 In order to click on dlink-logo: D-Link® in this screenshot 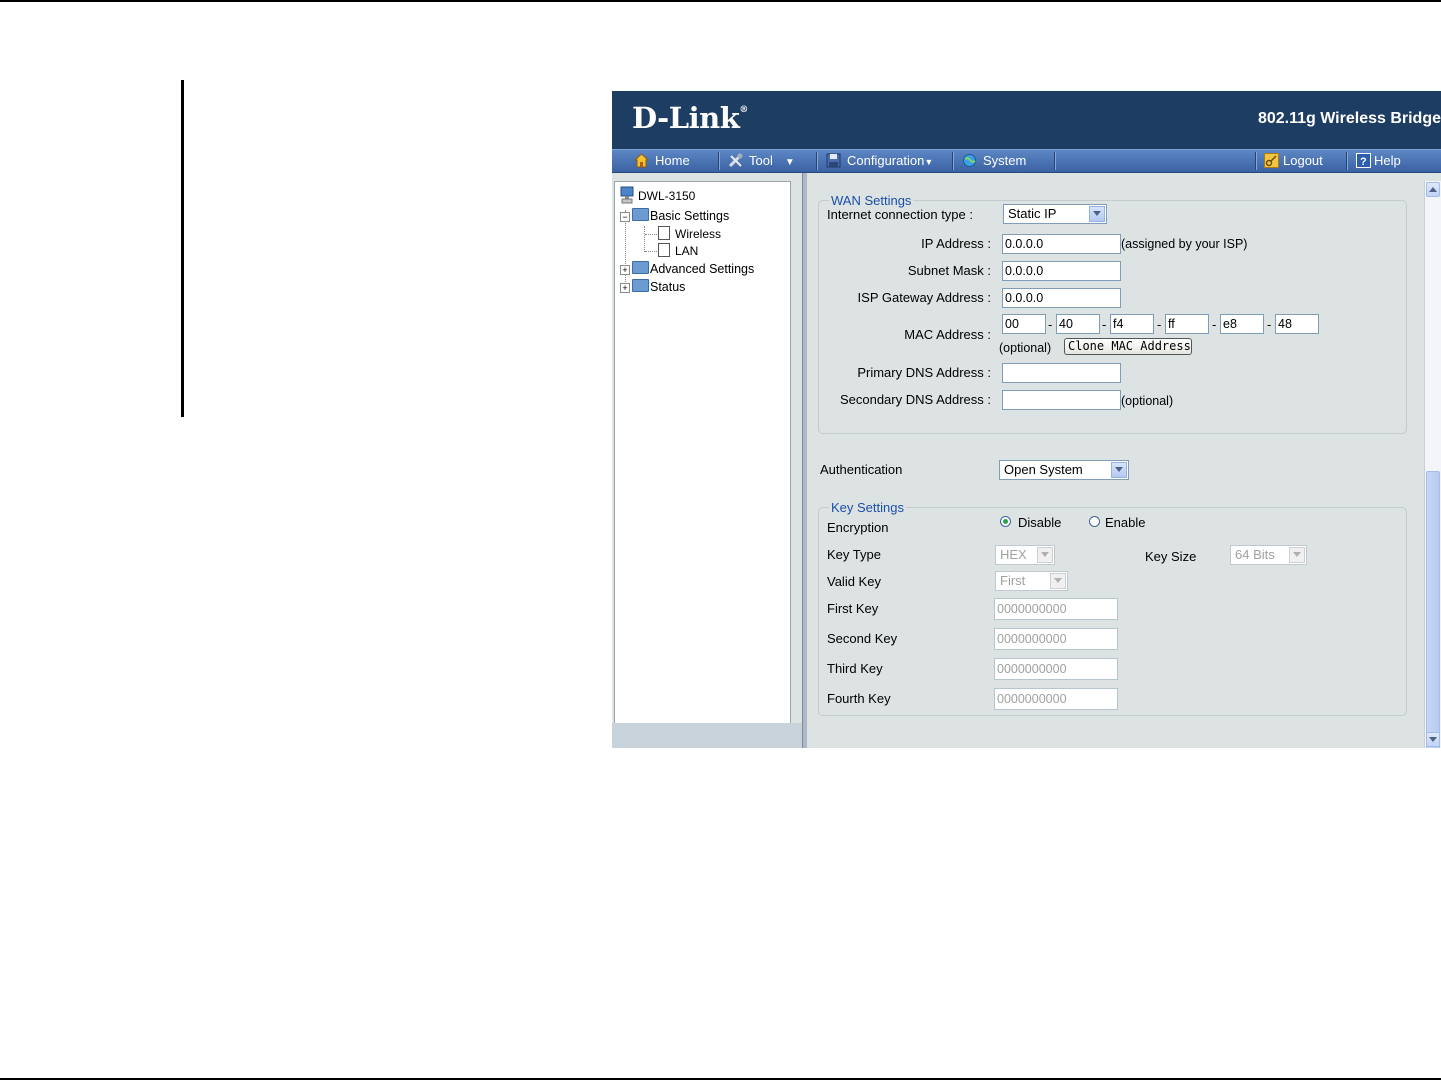, I will do `click(690, 118)`.